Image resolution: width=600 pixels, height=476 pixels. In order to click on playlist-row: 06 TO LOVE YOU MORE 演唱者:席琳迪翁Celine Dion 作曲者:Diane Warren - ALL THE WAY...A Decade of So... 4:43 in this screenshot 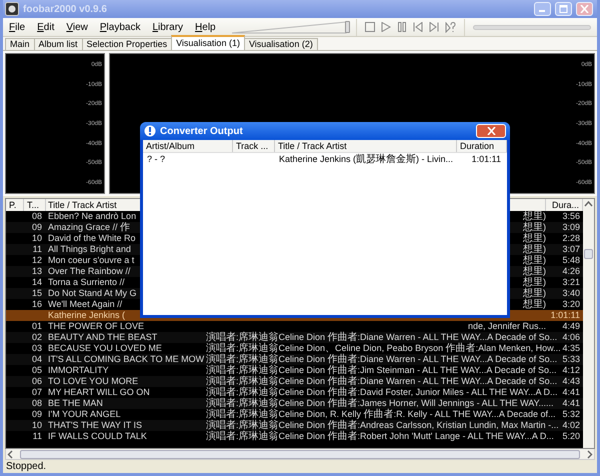, I will do `click(294, 381)`.